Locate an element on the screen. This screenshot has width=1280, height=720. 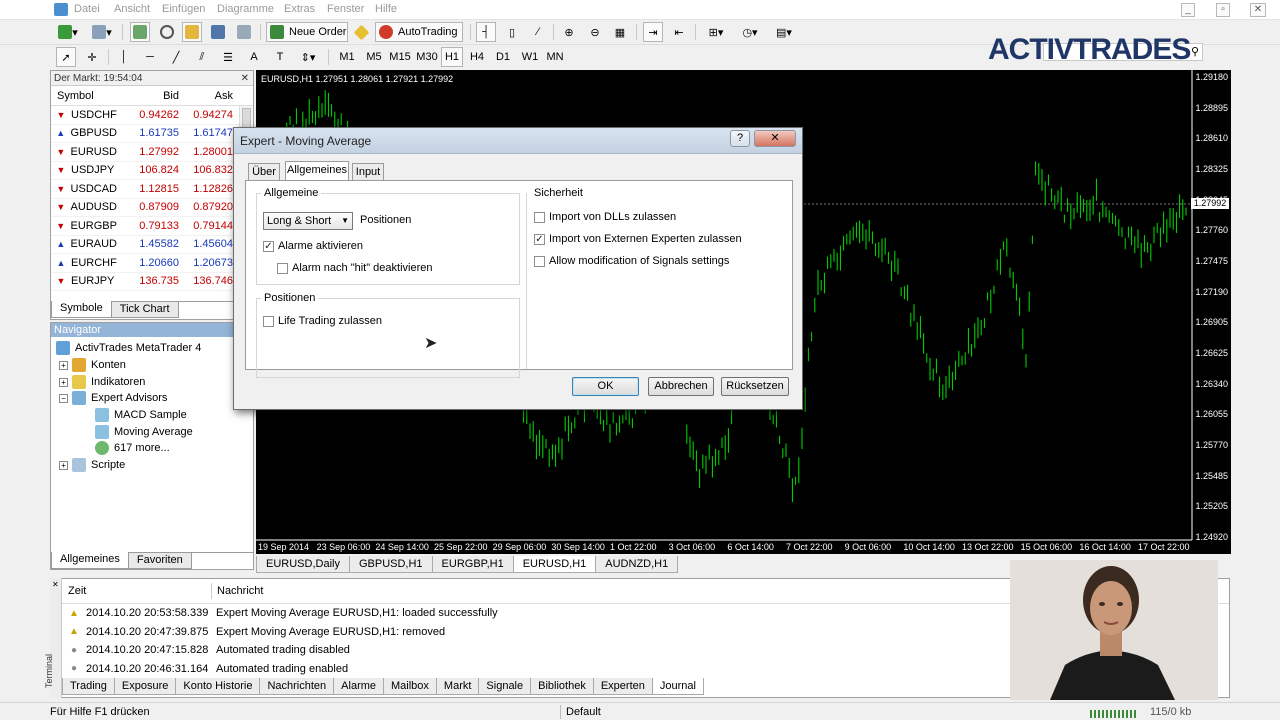
terminal-tab-konto-historie: Konto Historie is located at coordinates (218, 686).